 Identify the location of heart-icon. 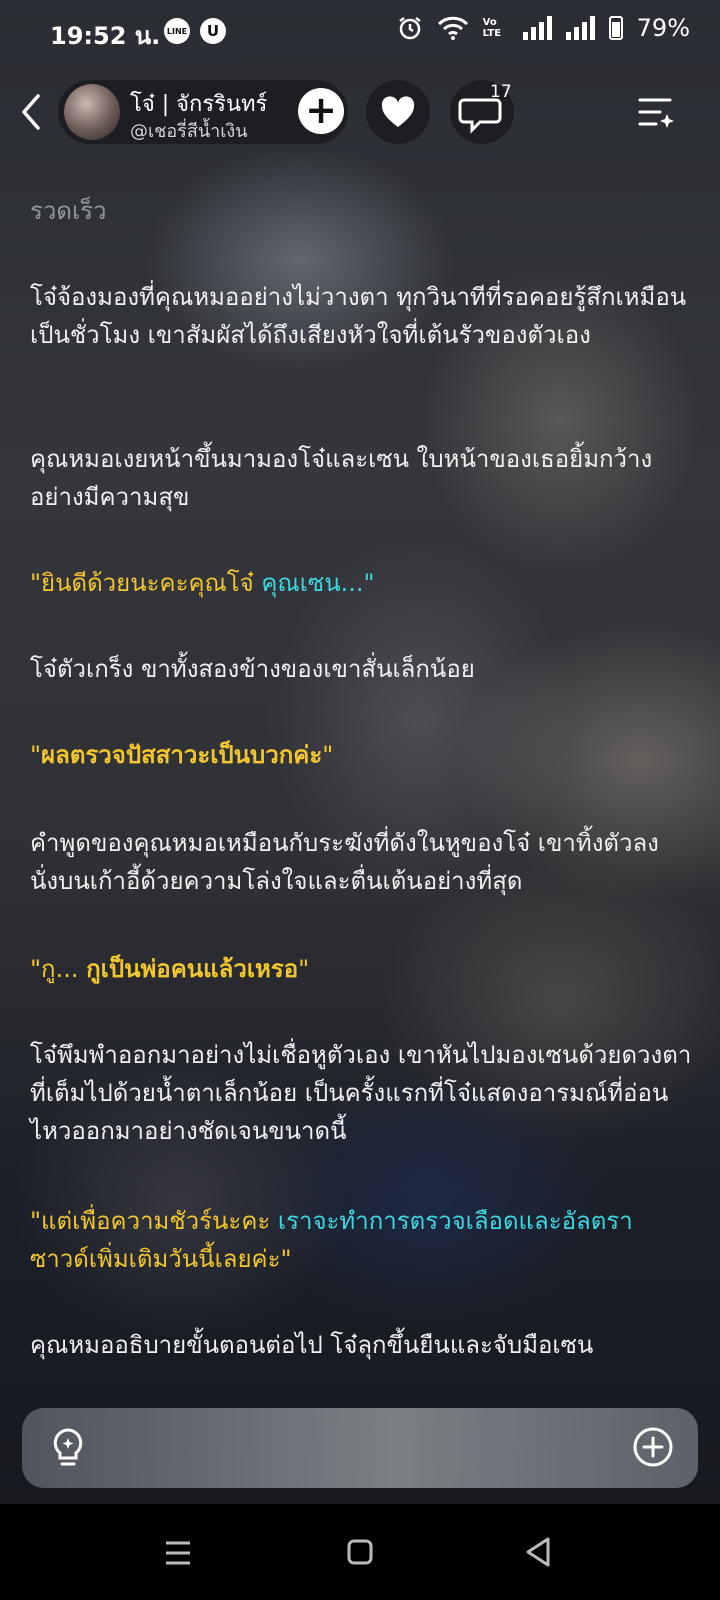
(398, 111).